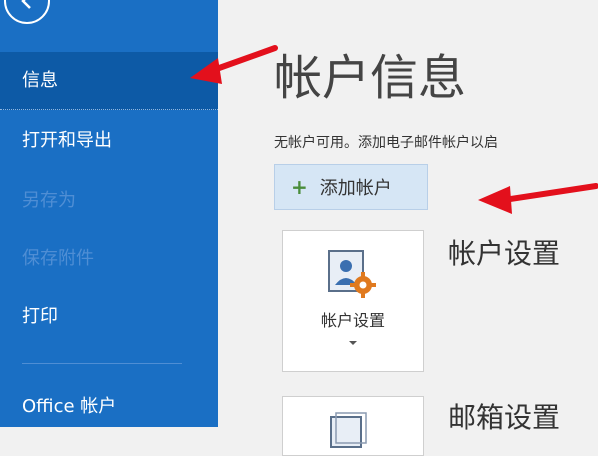 The width and height of the screenshot is (598, 456). I want to click on no-account-description: 无帐户可用。添加电子邮件帐户以启, so click(386, 143).